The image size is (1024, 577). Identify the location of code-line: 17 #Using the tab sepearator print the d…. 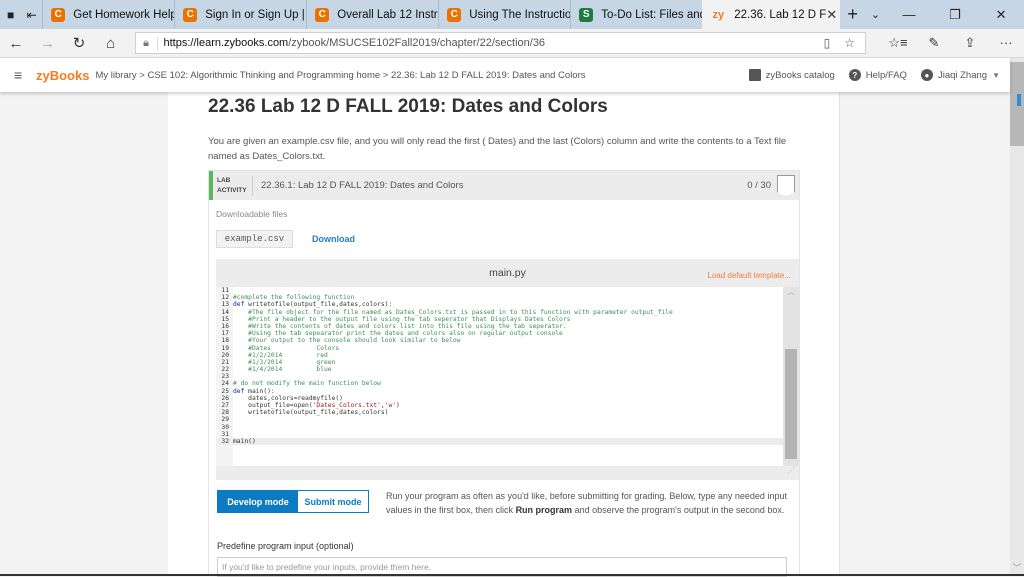
(499, 333).